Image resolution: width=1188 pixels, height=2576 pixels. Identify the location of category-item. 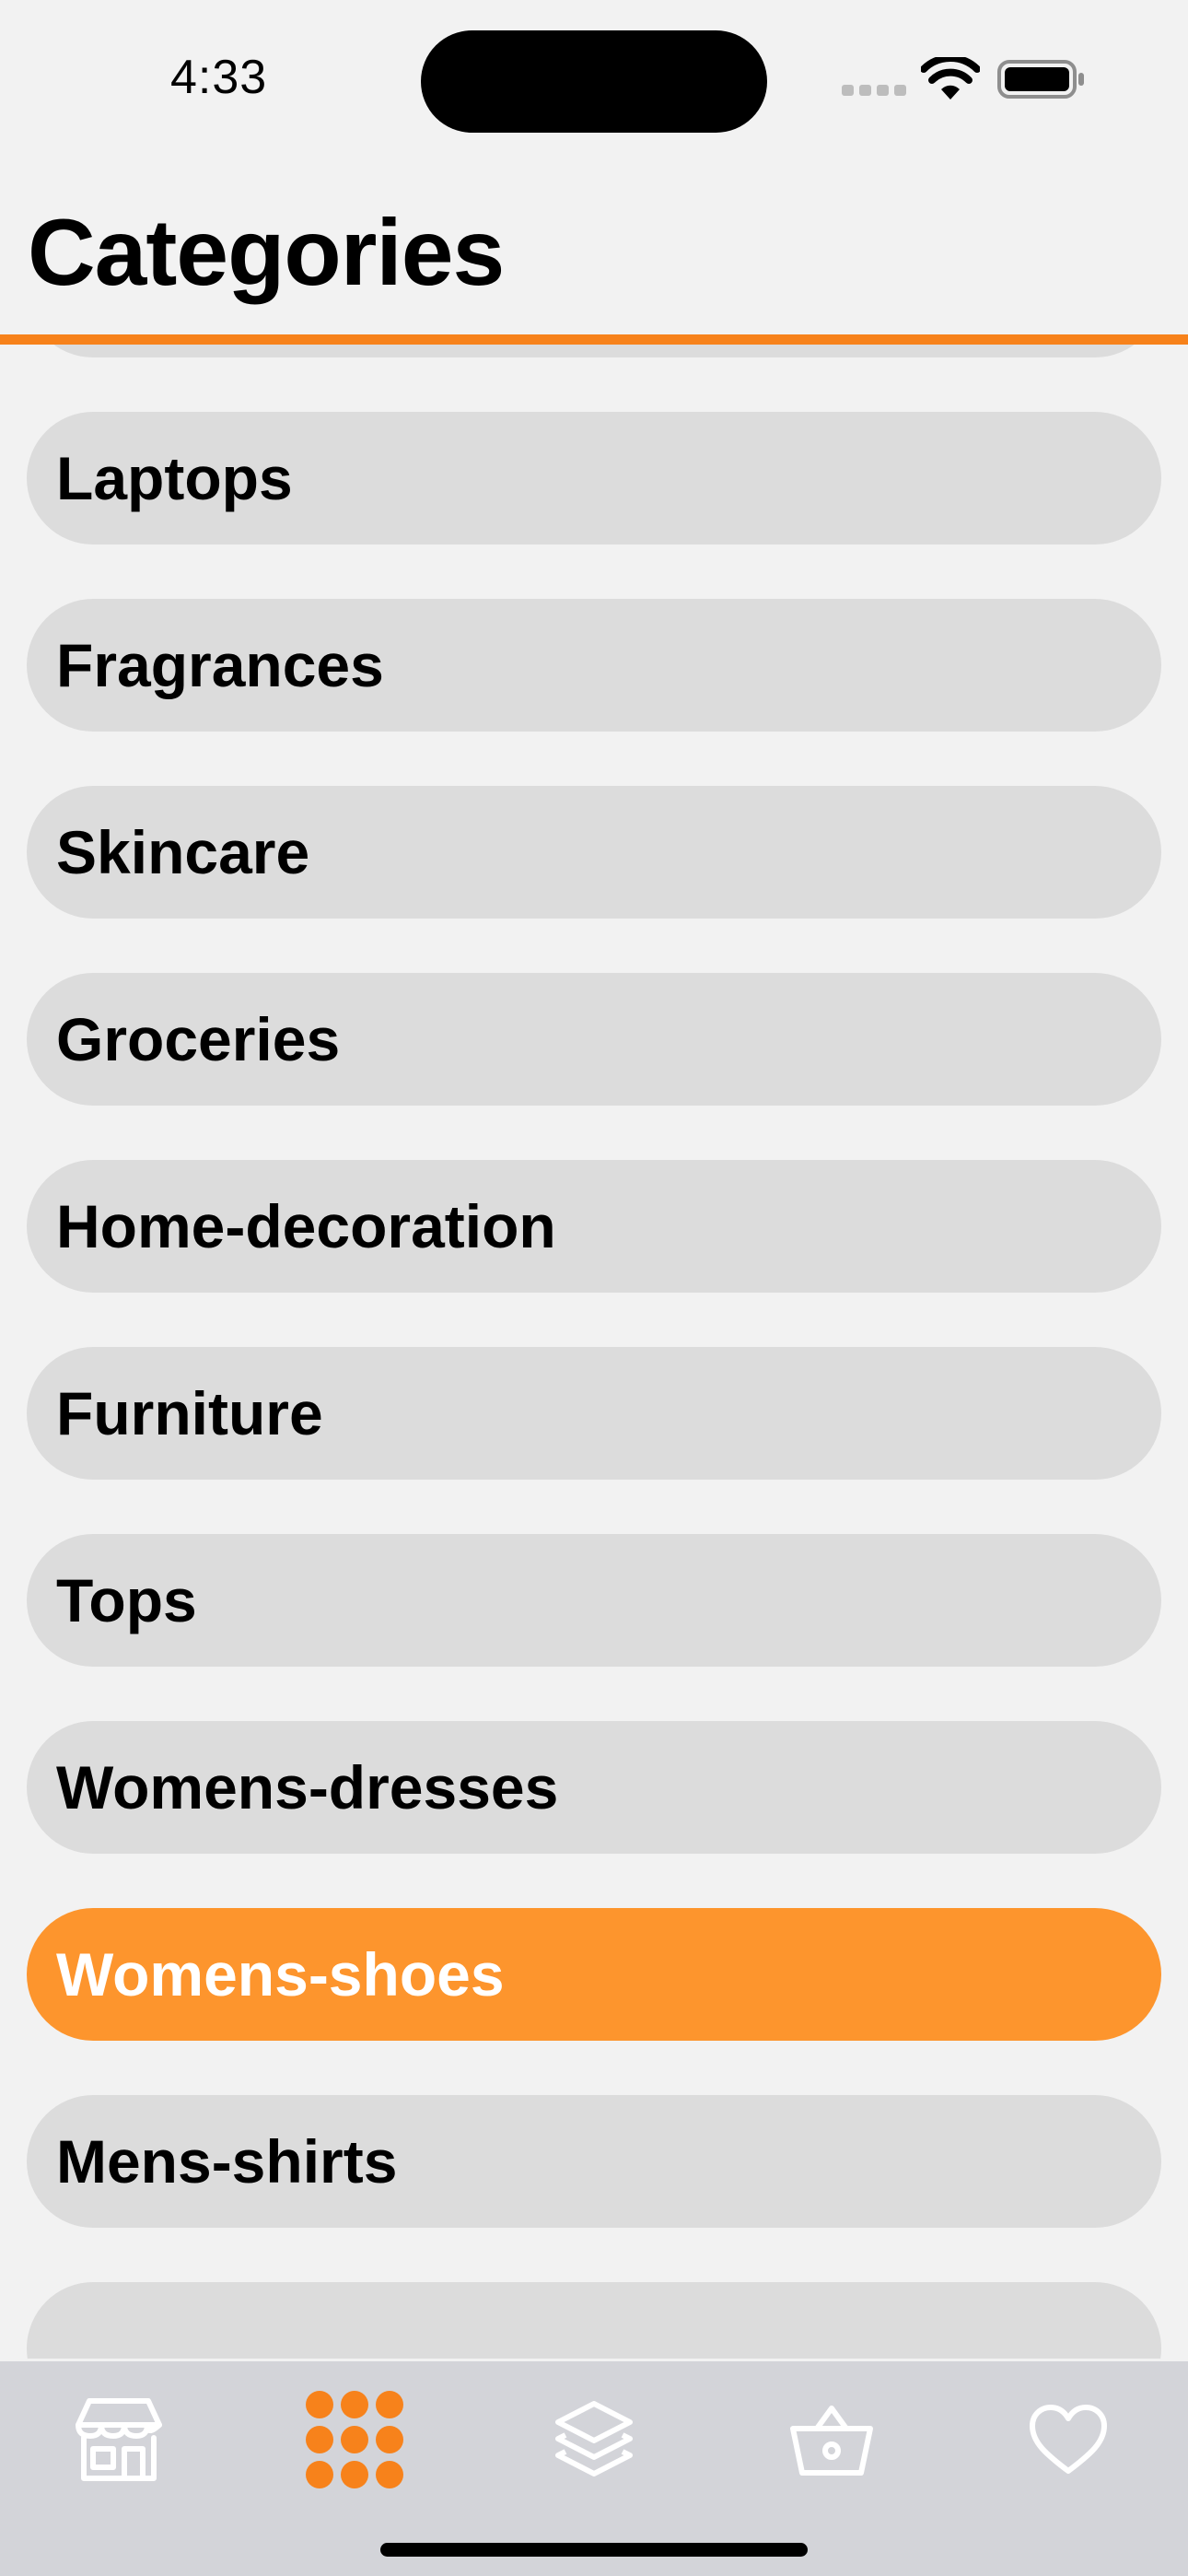
(594, 2320).